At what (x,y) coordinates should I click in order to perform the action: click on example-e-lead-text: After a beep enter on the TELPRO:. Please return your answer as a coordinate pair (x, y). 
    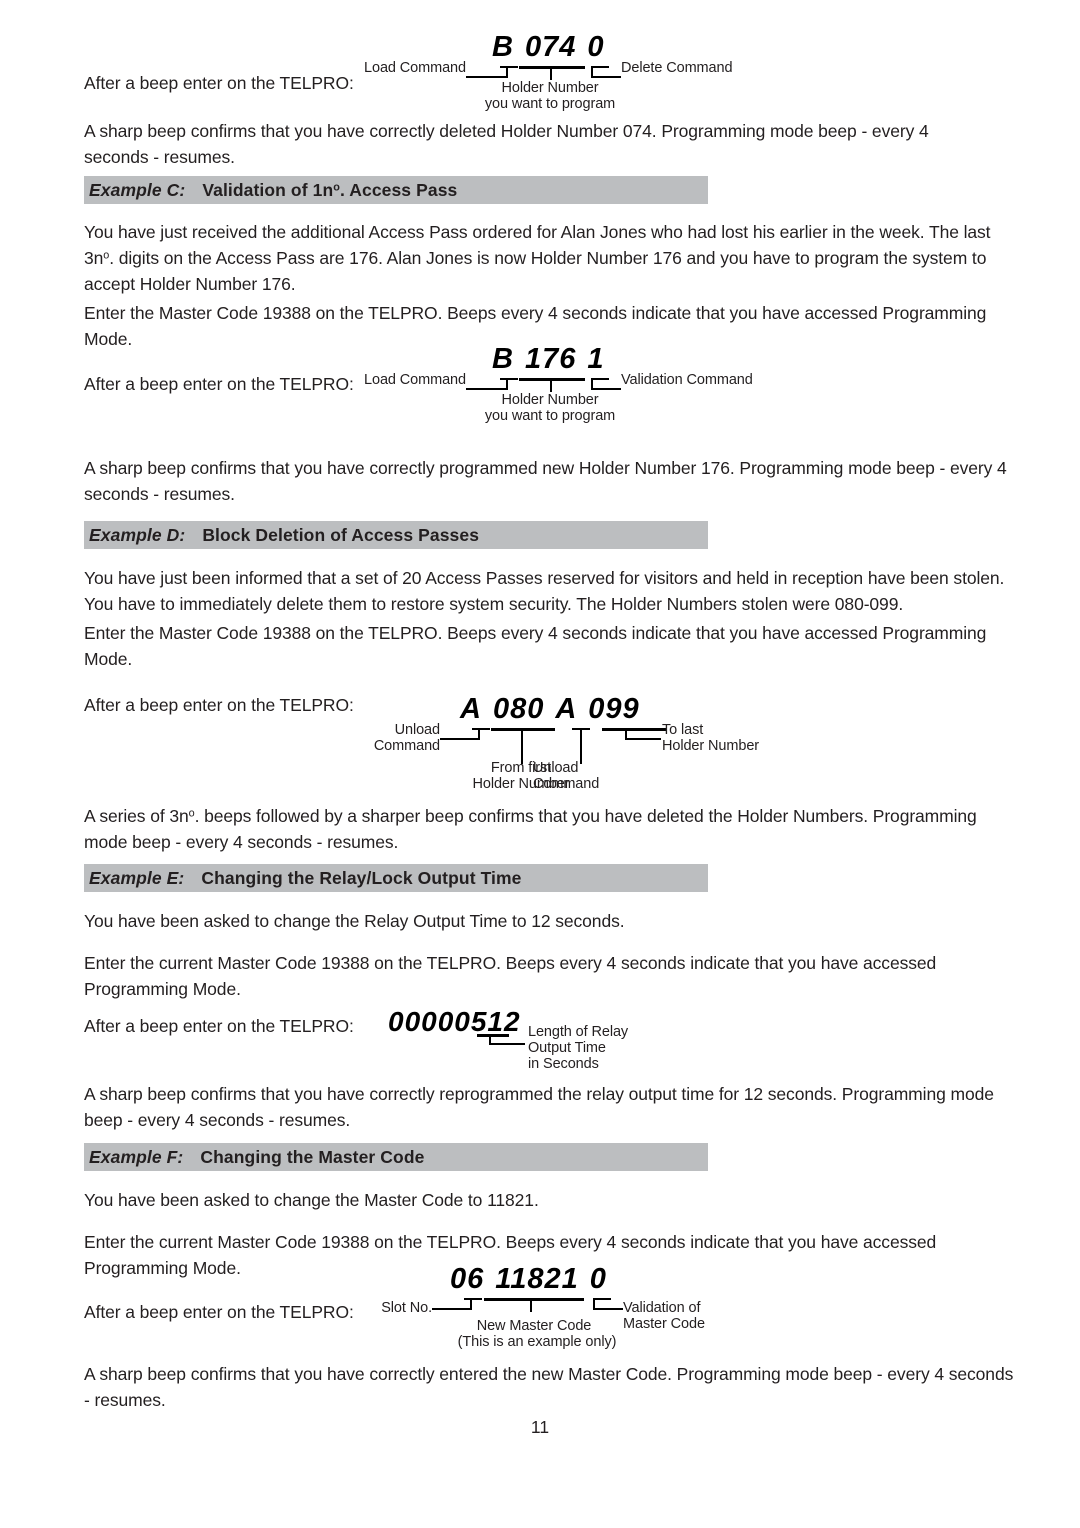
    Looking at the image, I should click on (219, 1026).